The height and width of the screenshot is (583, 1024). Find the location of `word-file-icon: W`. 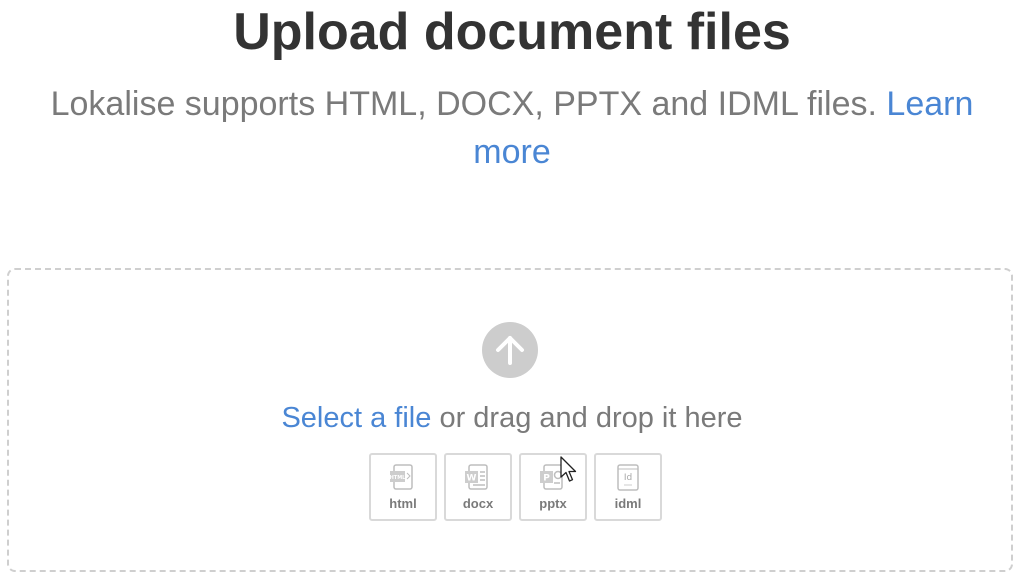

word-file-icon: W is located at coordinates (476, 477).